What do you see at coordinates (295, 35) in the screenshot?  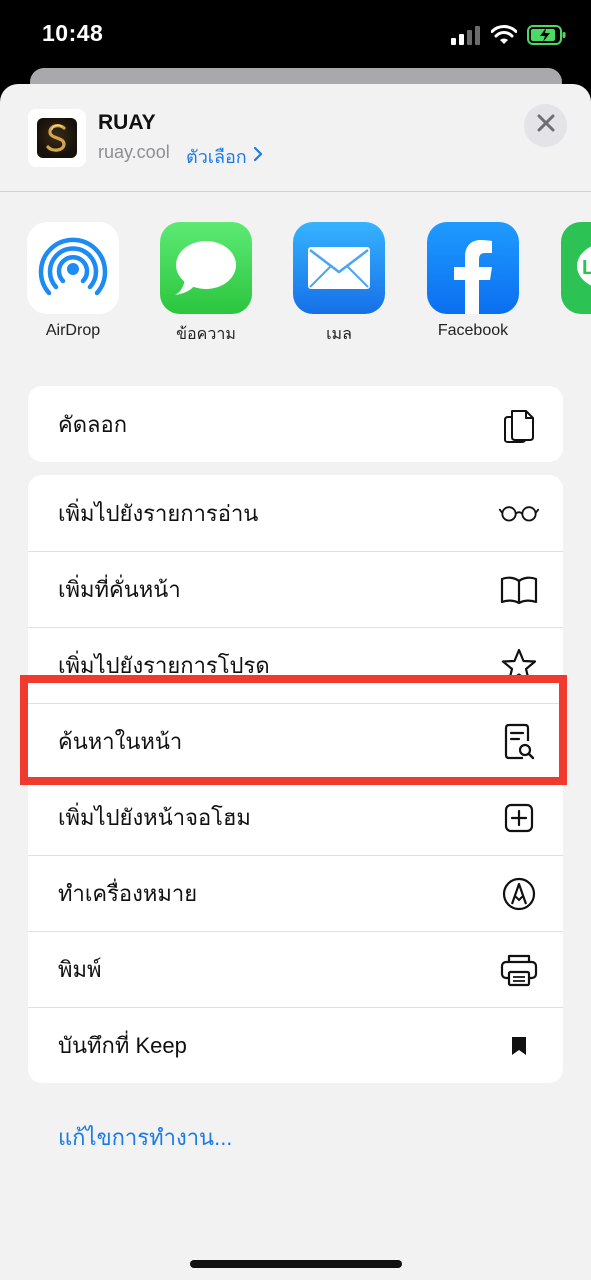 I see `status-bar: 10:48` at bounding box center [295, 35].